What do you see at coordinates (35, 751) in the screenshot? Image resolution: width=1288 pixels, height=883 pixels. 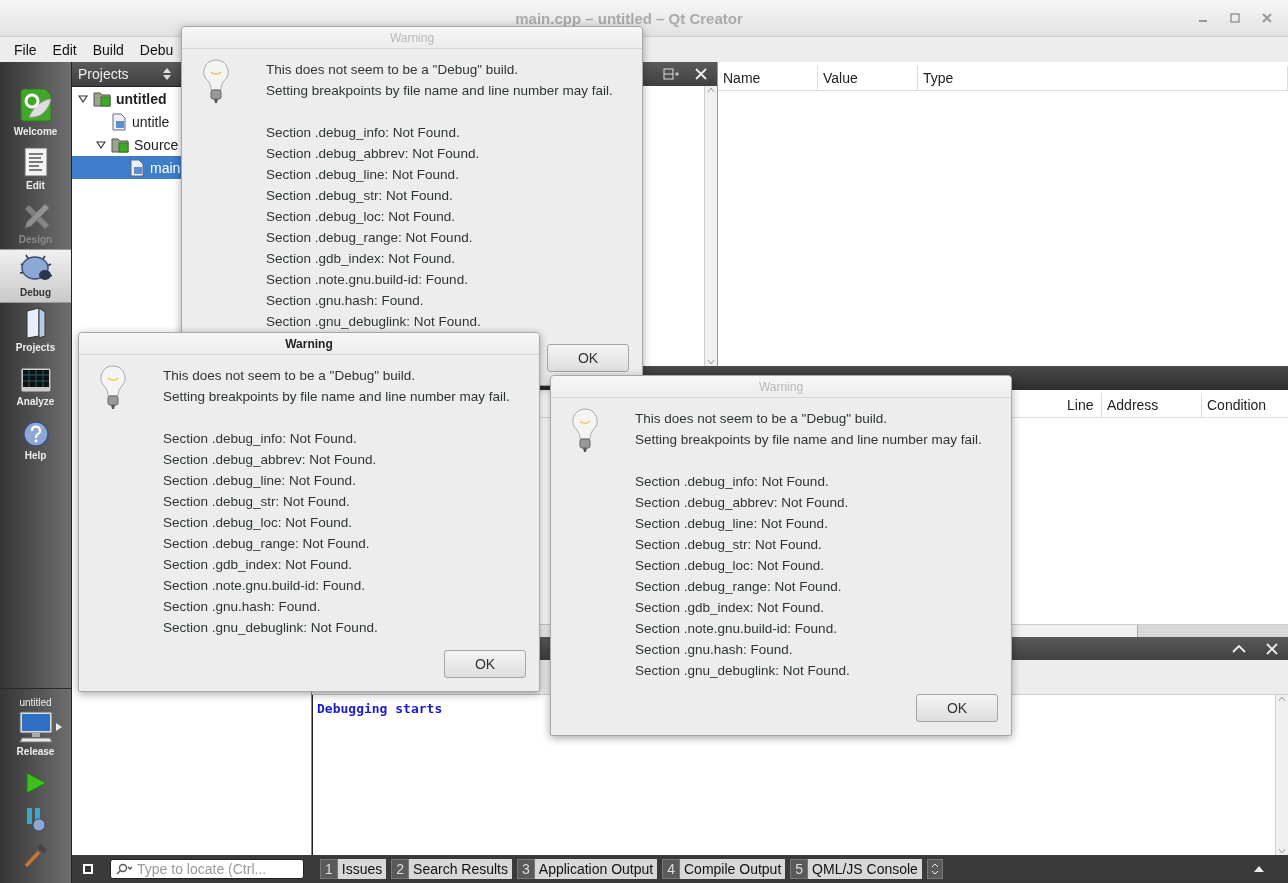 I see `build-configuration: Release` at bounding box center [35, 751].